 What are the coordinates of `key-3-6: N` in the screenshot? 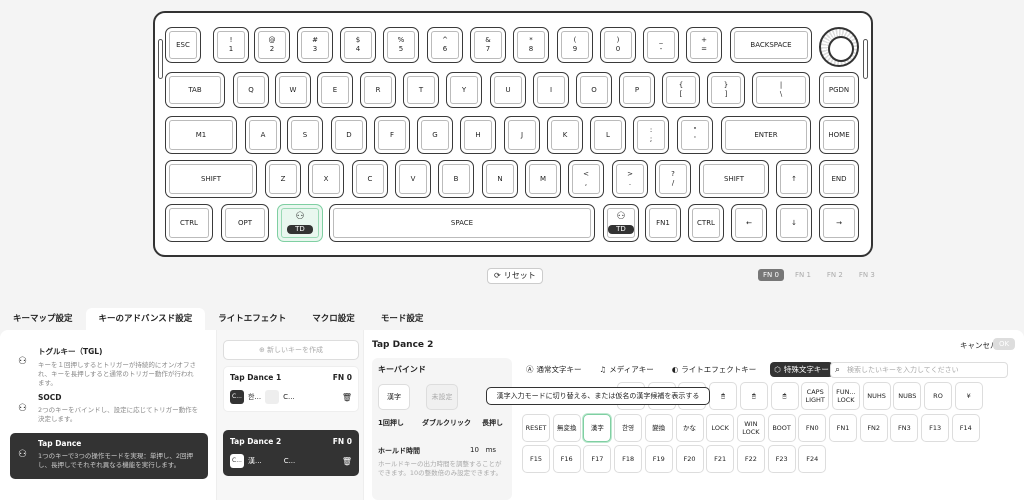 It's located at (500, 179).